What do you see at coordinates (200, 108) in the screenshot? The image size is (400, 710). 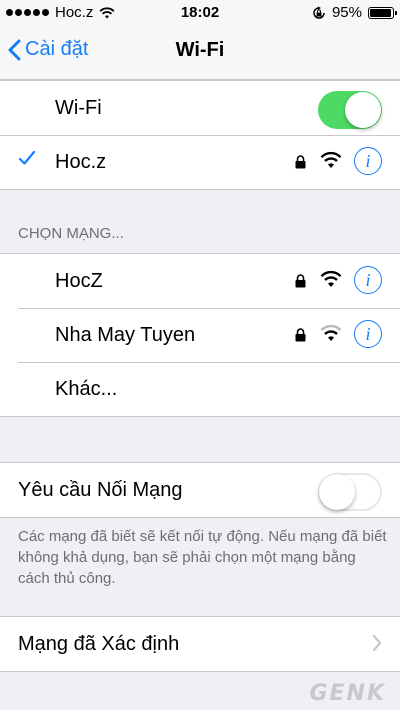 I see `wifi-toggle-row: Wi-Fi` at bounding box center [200, 108].